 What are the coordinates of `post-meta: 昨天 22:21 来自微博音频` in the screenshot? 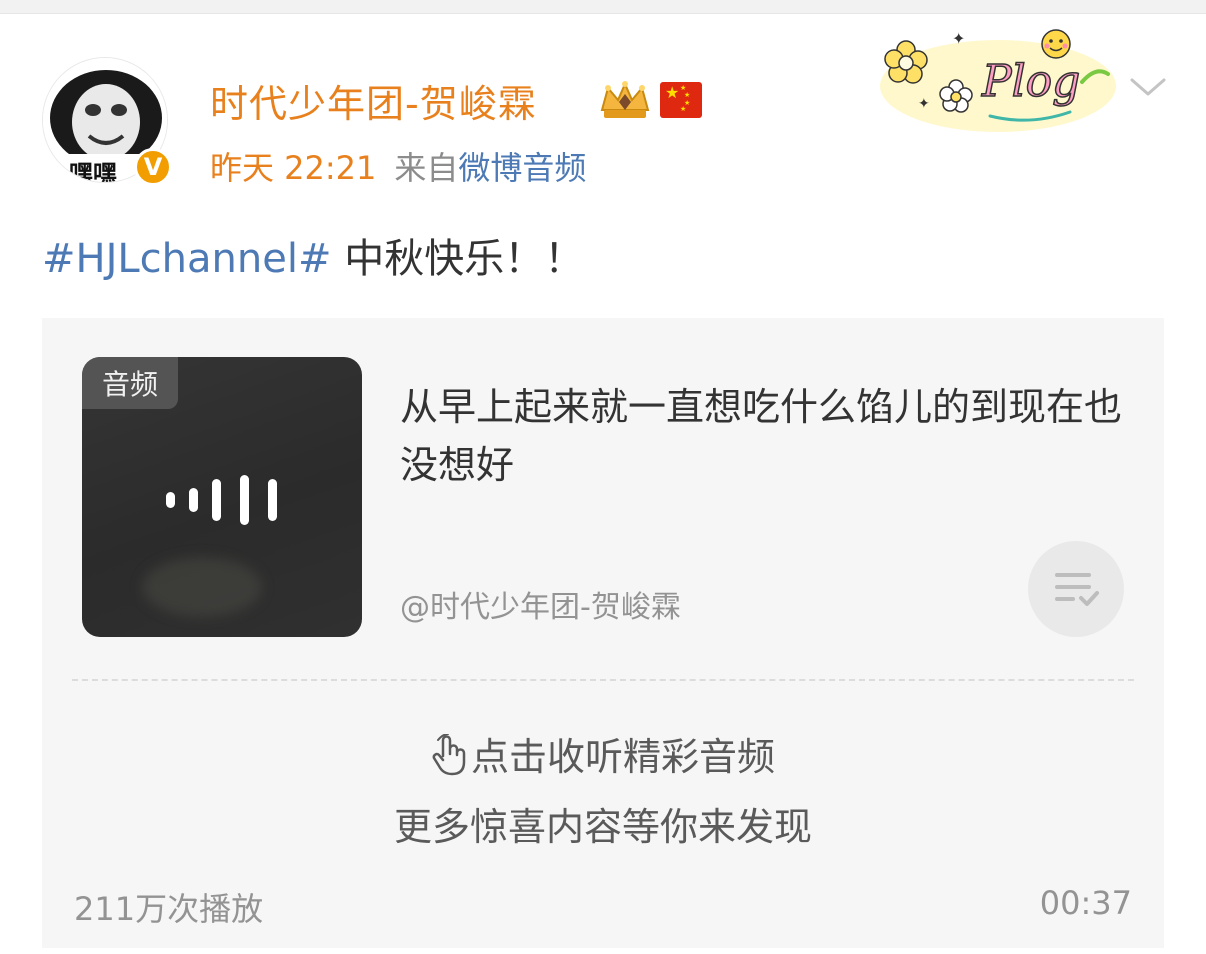 It's located at (398, 166).